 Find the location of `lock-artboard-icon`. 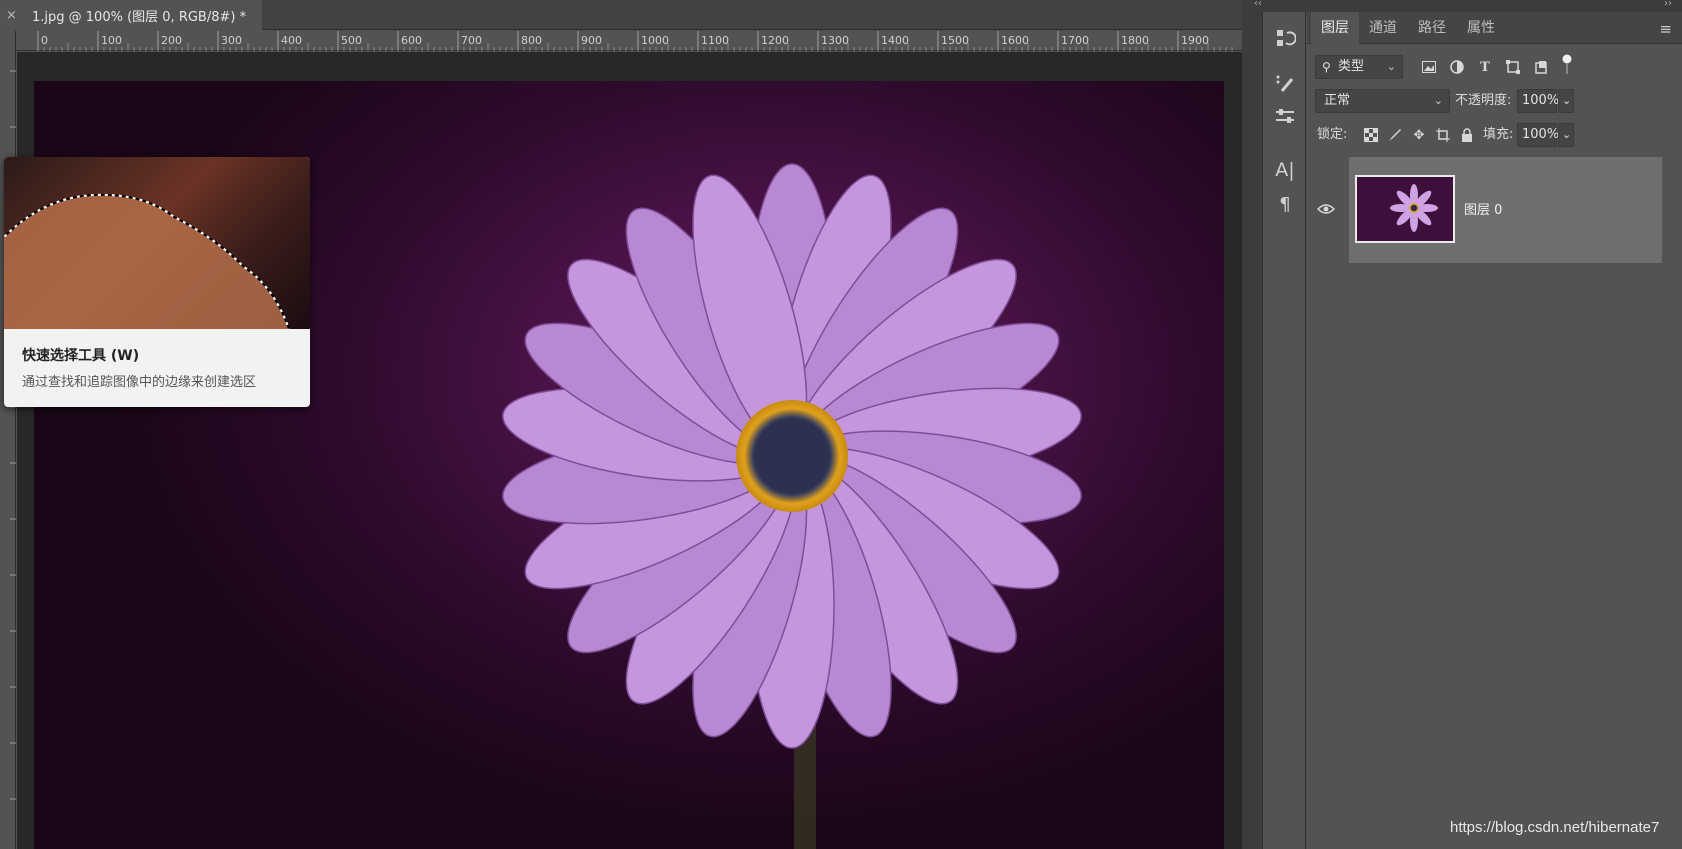

lock-artboard-icon is located at coordinates (1443, 135).